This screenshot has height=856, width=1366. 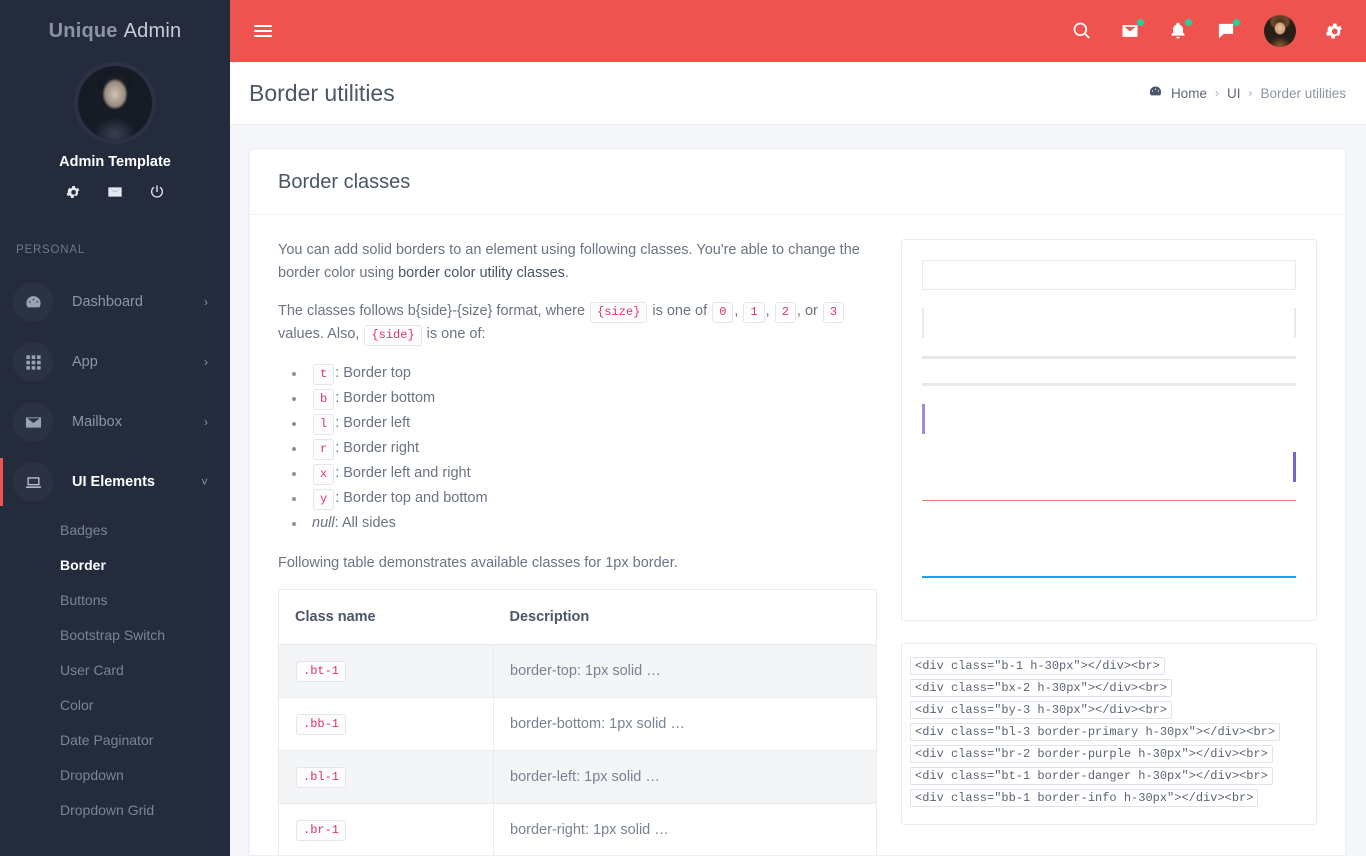 I want to click on breadcrumb-home: Home, so click(x=1189, y=93).